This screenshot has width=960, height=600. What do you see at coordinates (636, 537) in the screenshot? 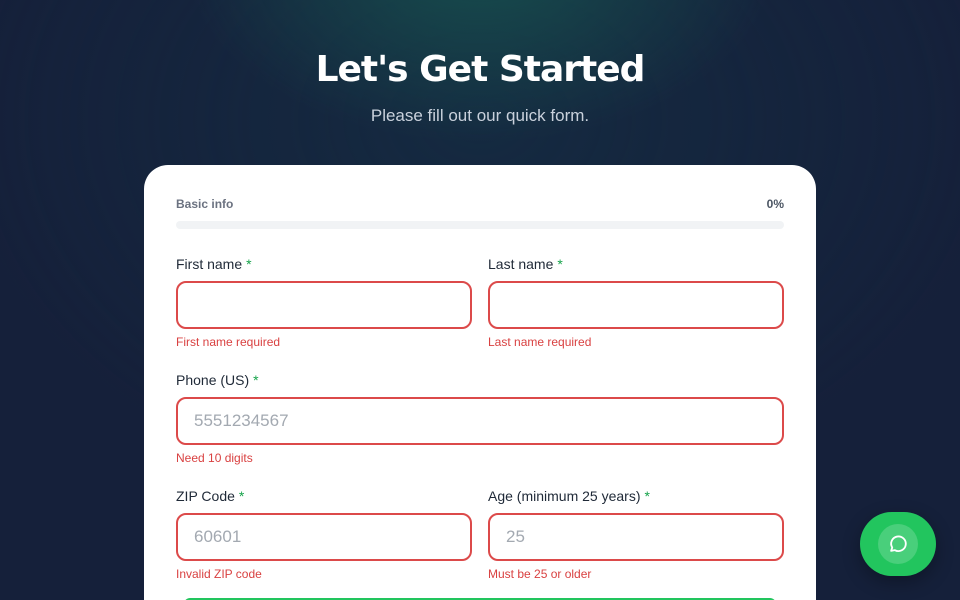
I see `age-input` at bounding box center [636, 537].